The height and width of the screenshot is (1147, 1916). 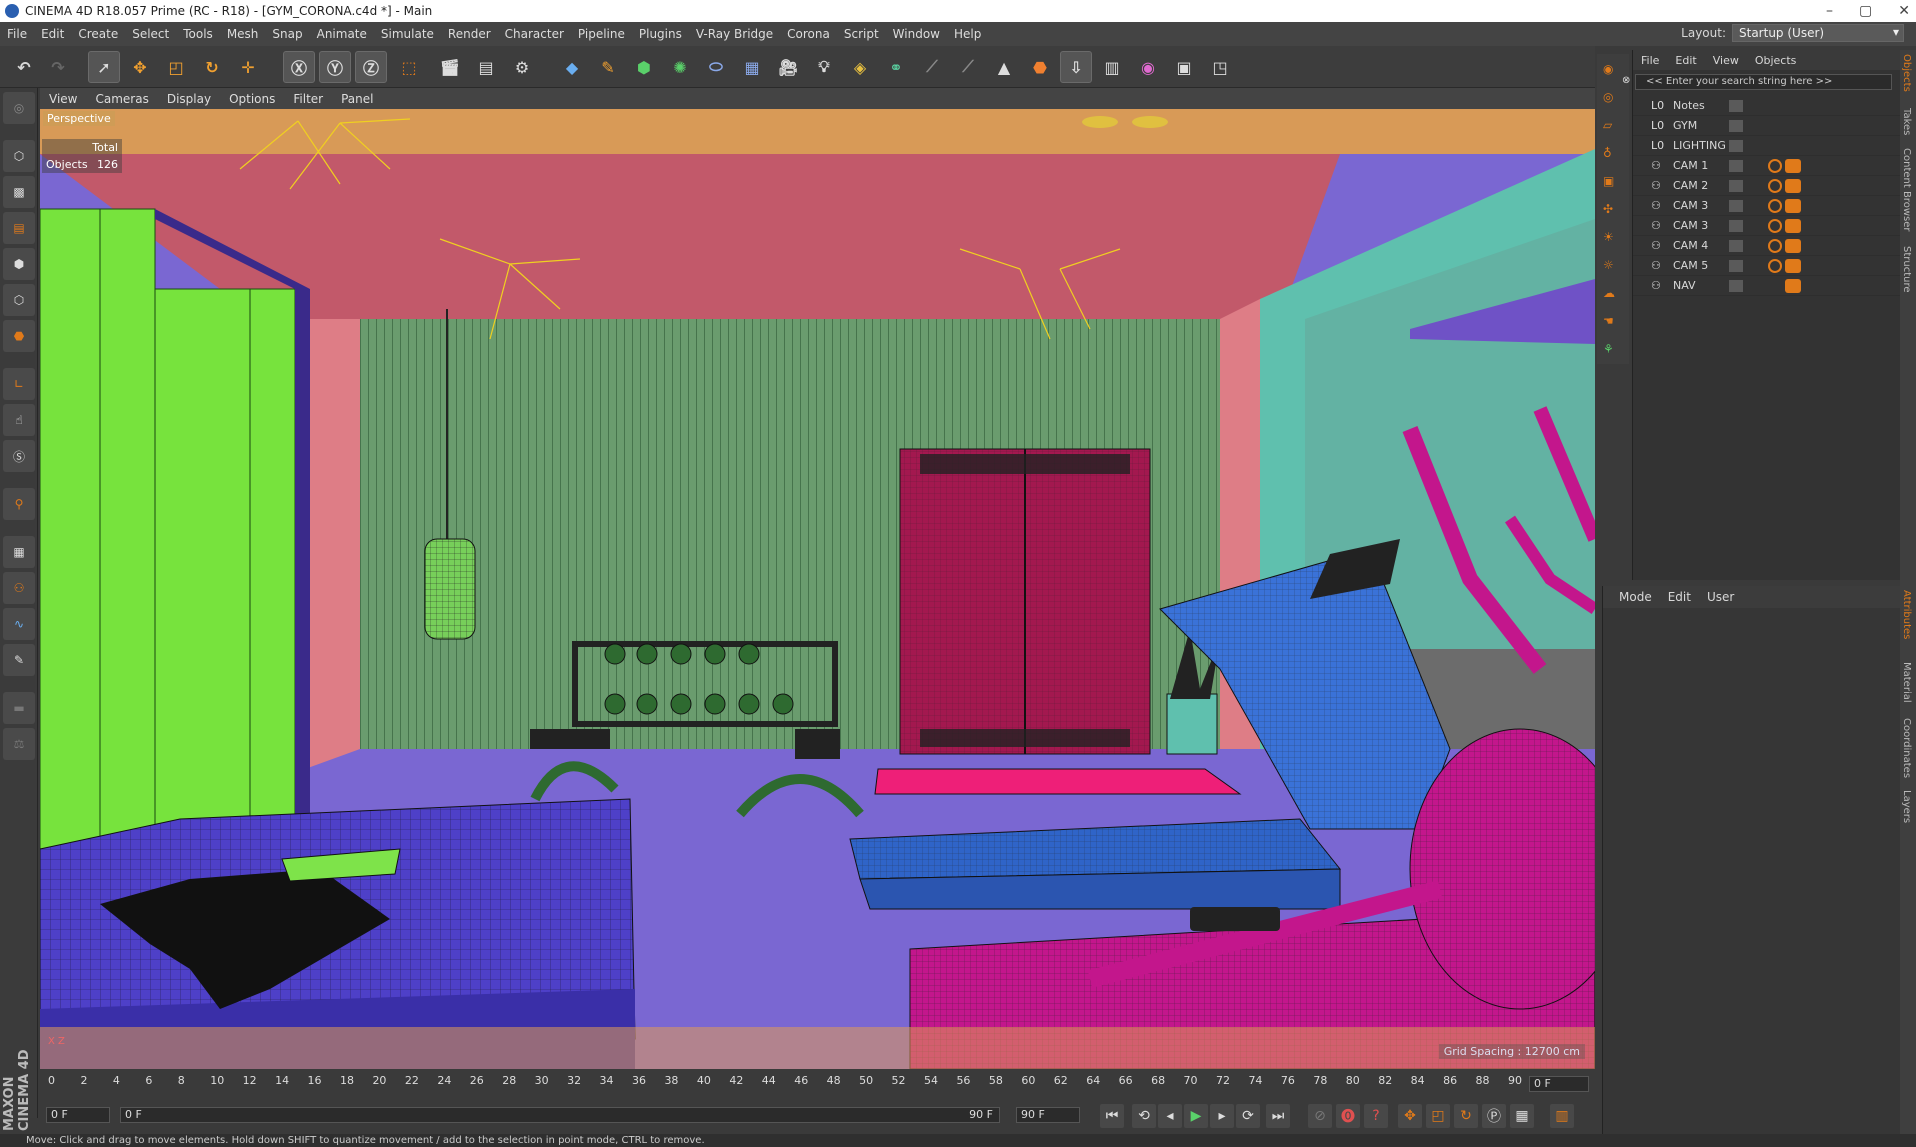 I want to click on redo-icon: ↷, so click(x=58, y=67).